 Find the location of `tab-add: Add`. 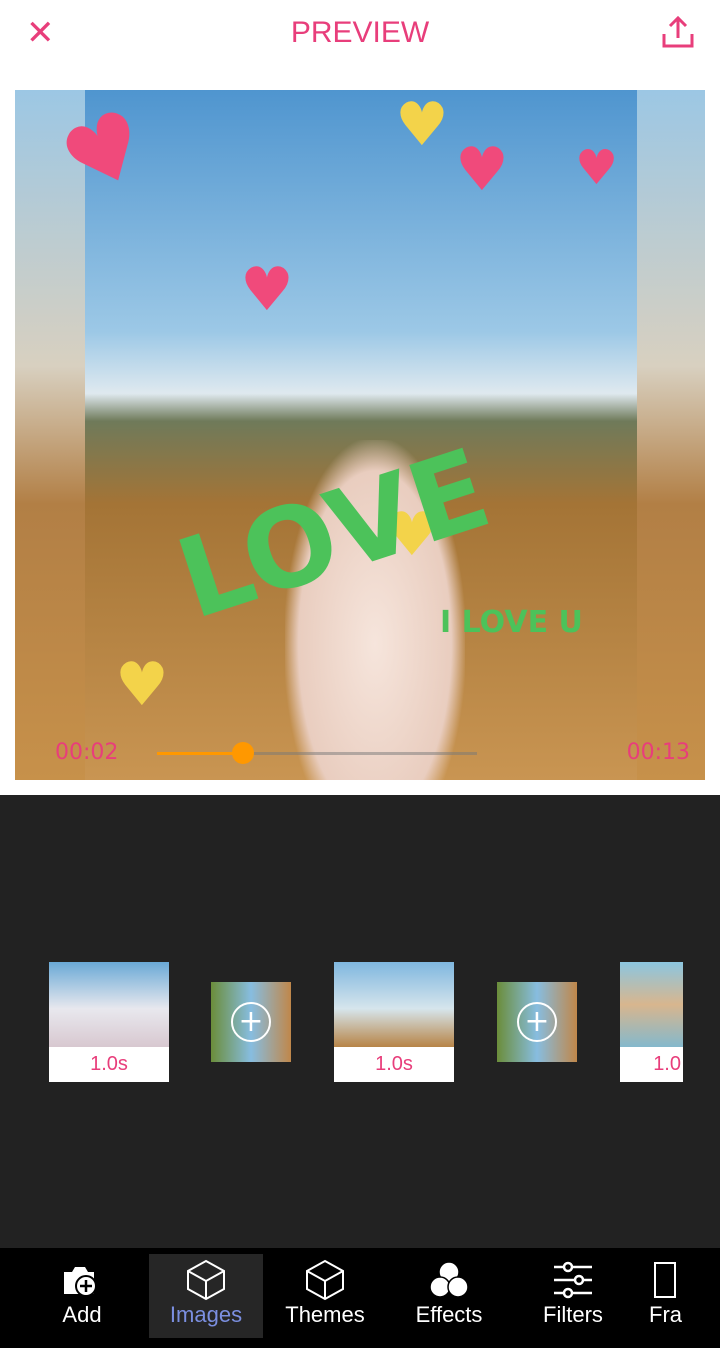

tab-add: Add is located at coordinates (82, 1296).